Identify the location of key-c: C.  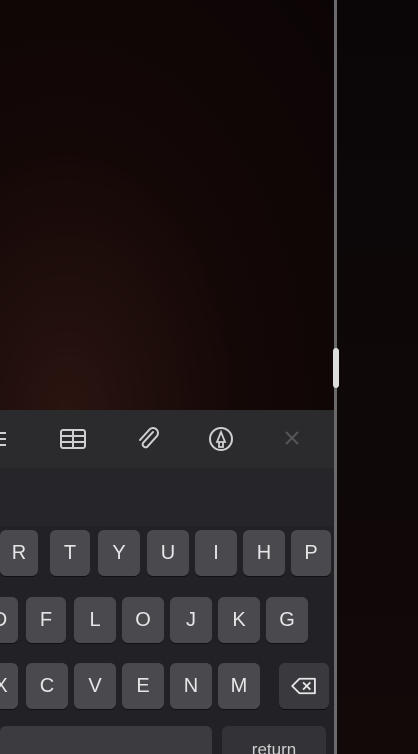
(47, 686).